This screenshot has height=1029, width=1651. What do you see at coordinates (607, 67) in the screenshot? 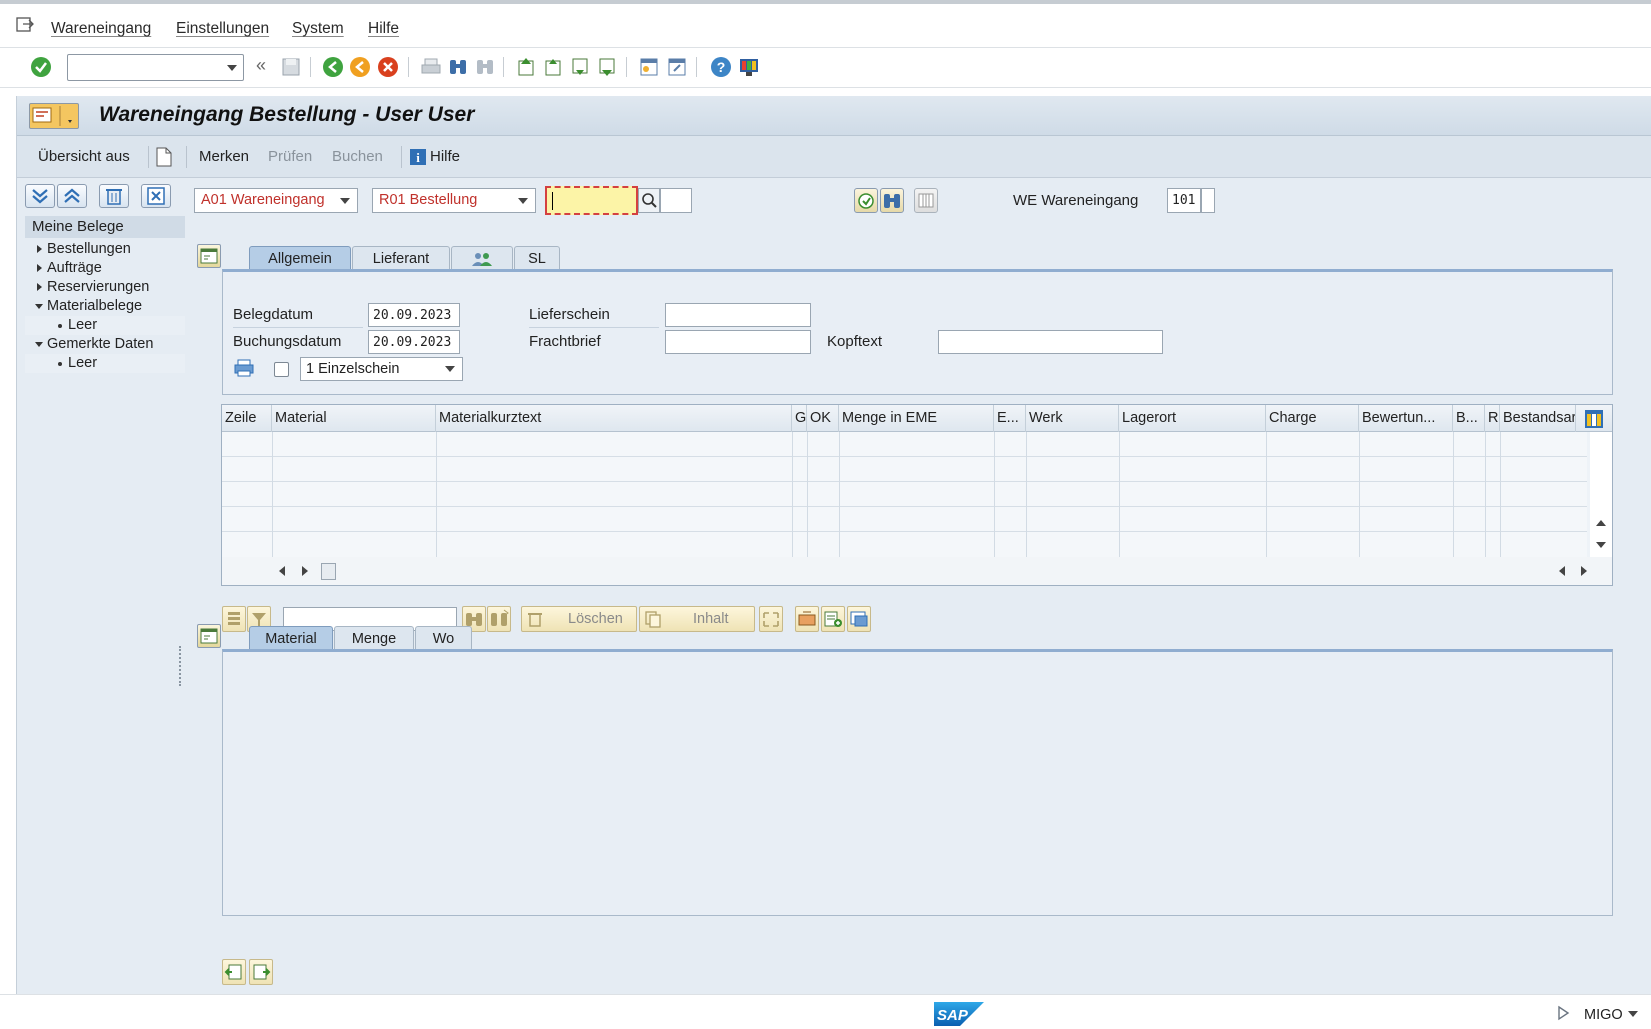
I see `last-page-icon` at bounding box center [607, 67].